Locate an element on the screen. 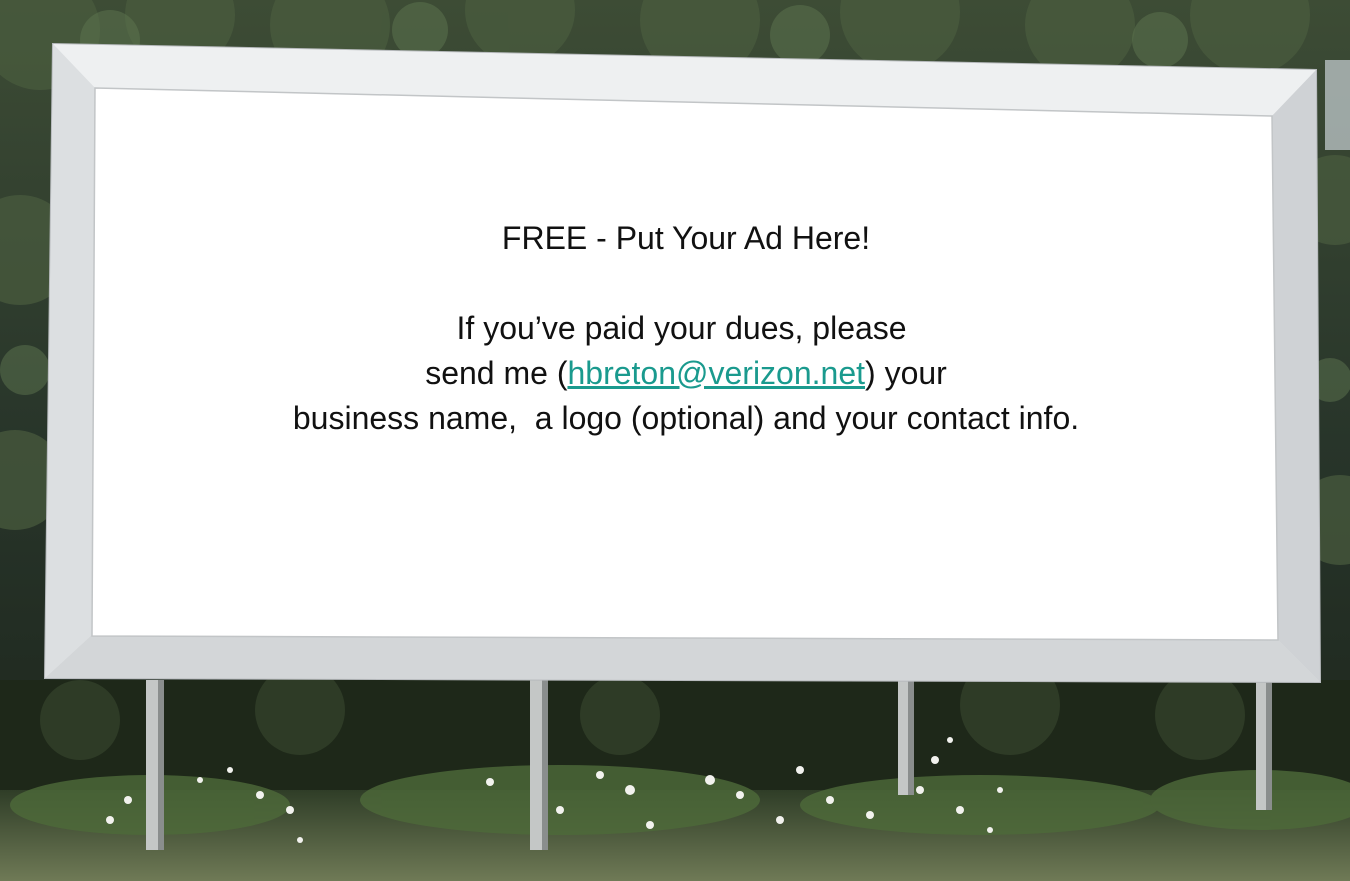  ad-headline: FREE - Put Your Ad Here! is located at coordinates (686, 237).